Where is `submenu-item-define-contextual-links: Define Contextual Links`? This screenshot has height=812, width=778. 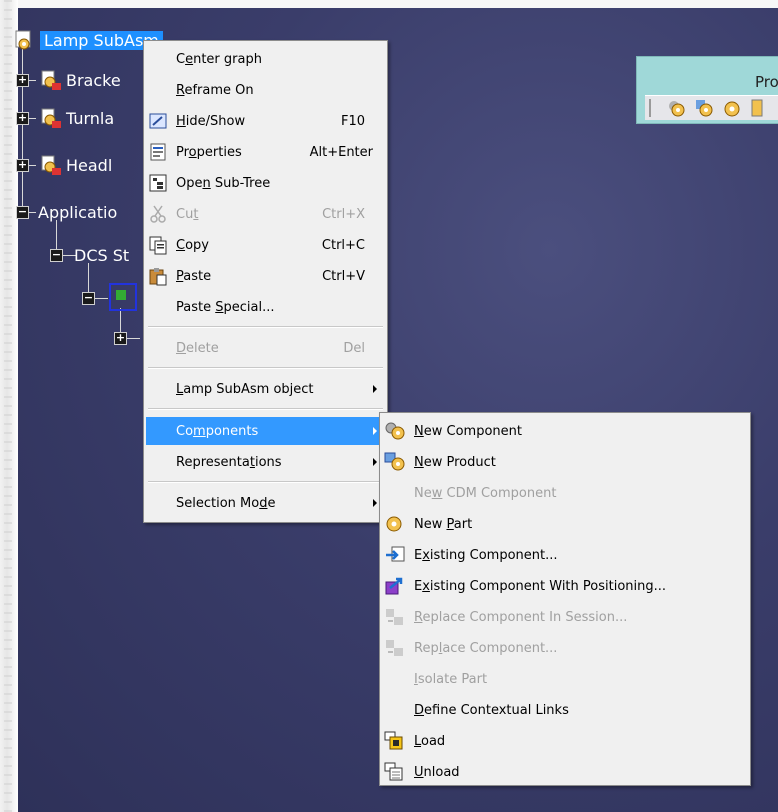
submenu-item-define-contextual-links: Define Contextual Links is located at coordinates (565, 710).